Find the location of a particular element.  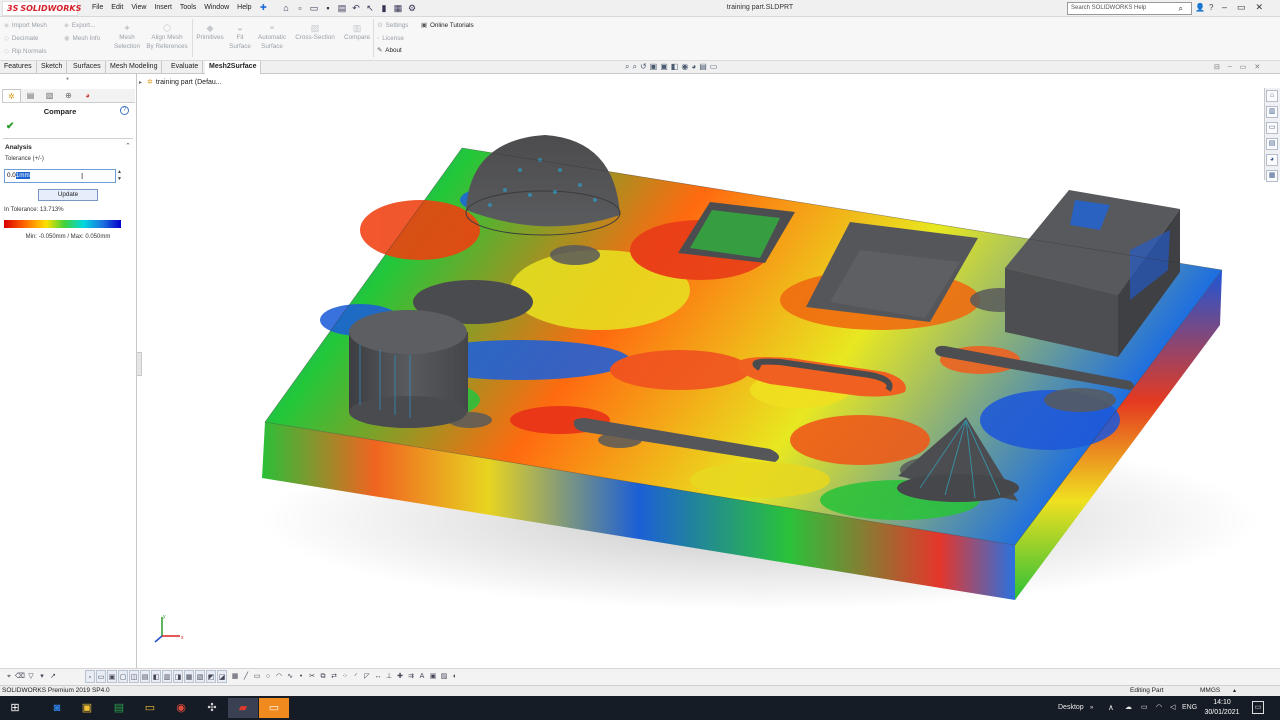

custom-properties-icon: ▦ is located at coordinates (1272, 176).